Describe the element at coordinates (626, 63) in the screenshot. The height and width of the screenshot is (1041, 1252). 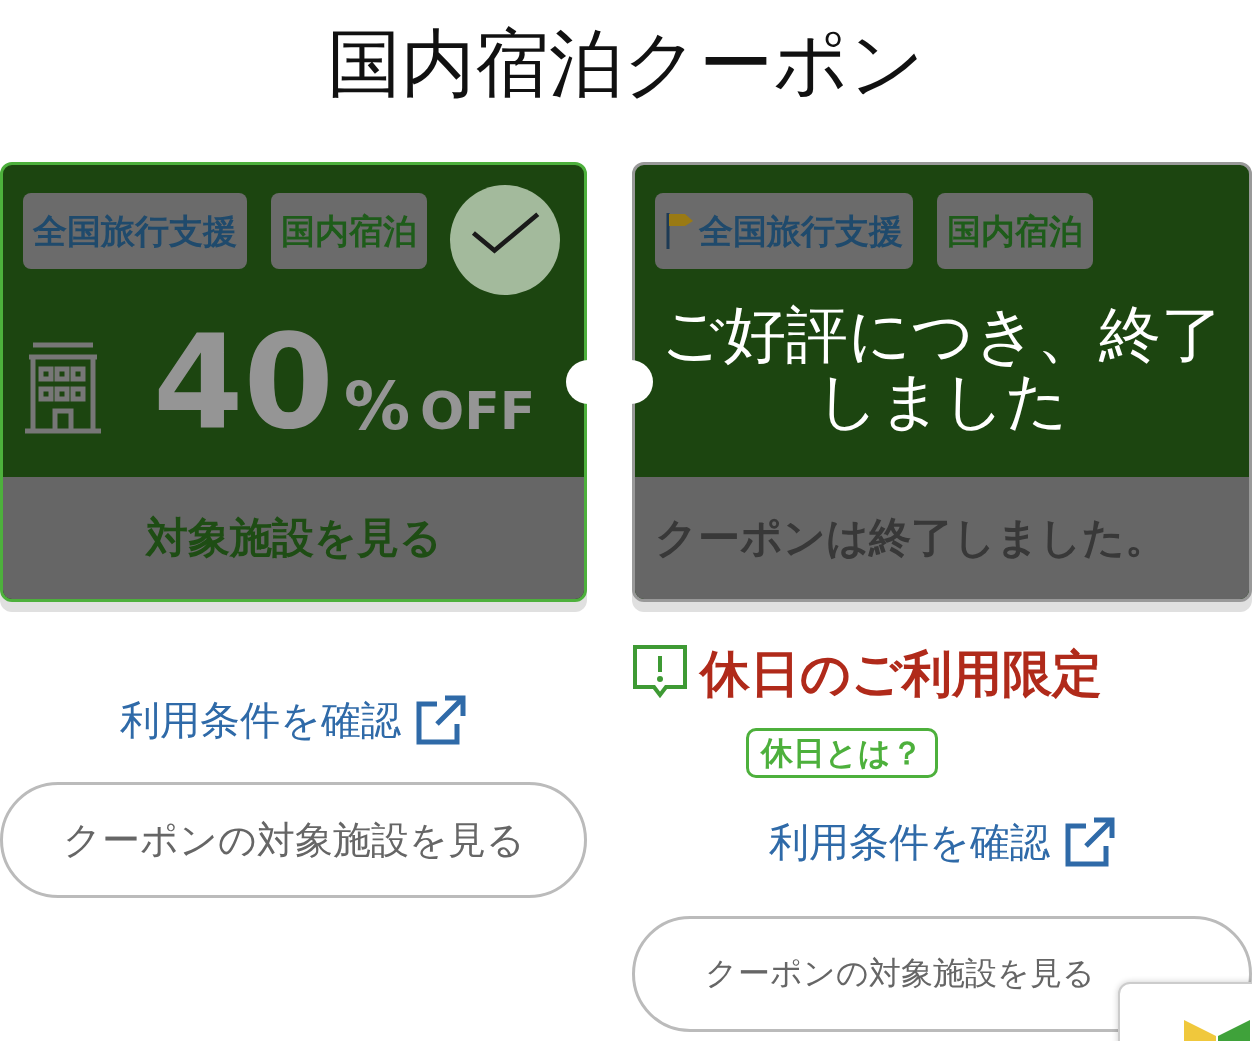
I see `page-title: 国内宿泊クーポン` at that location.